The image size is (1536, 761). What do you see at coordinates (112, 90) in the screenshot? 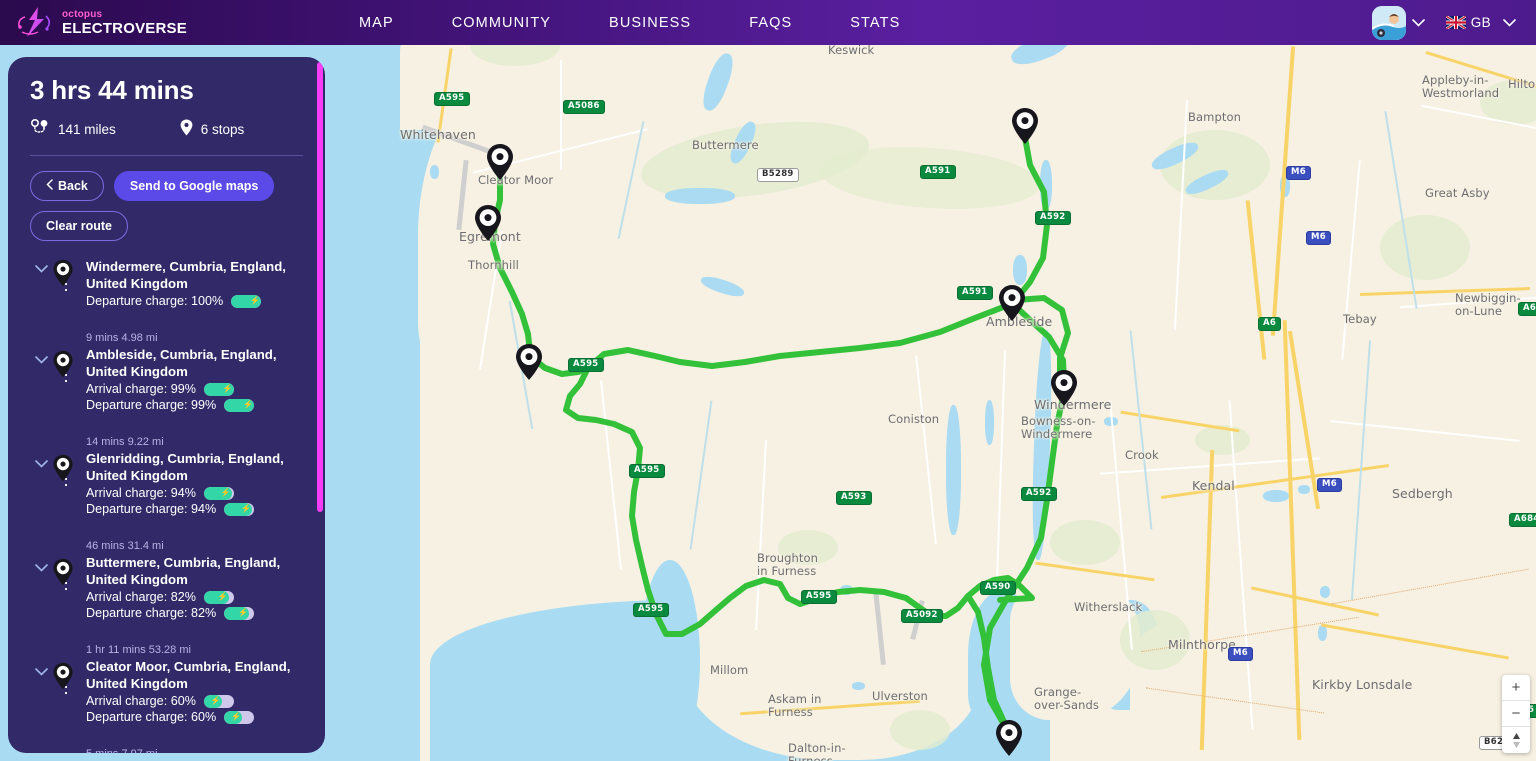
I see `route-duration: 3 hrs 44 mins` at bounding box center [112, 90].